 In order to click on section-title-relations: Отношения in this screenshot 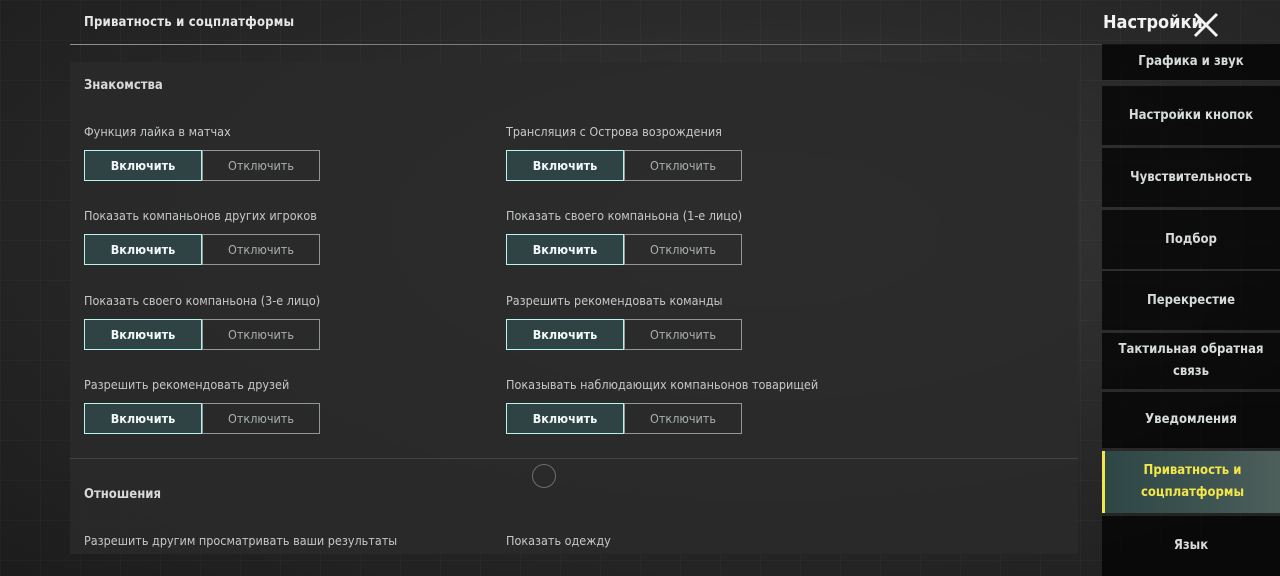, I will do `click(122, 494)`.